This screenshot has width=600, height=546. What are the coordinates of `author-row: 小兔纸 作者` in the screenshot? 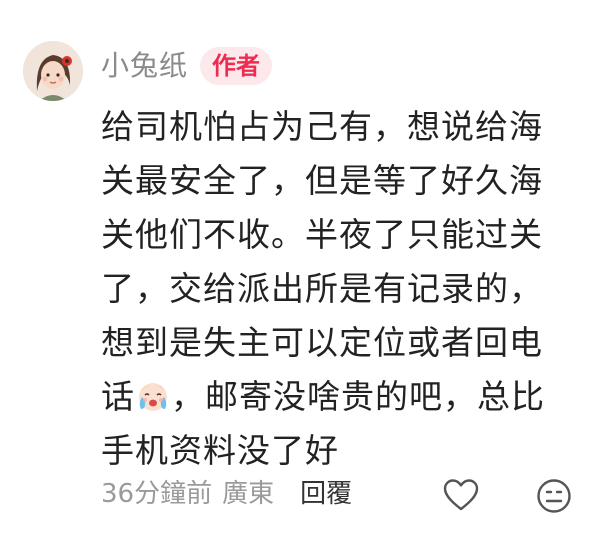 It's located at (187, 66).